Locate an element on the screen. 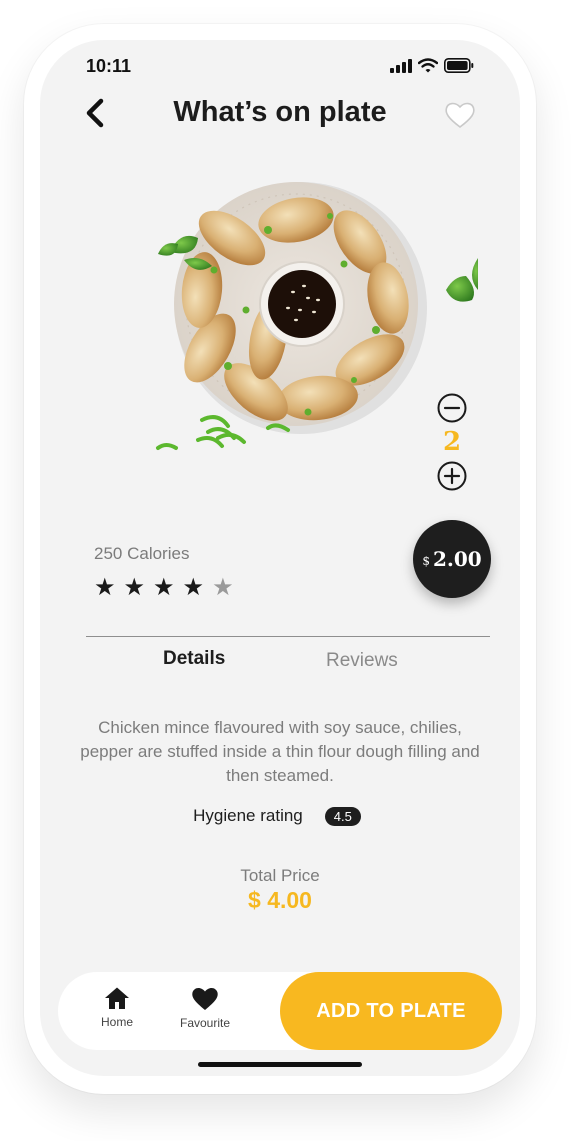  tab-reviews: Reviews is located at coordinates (362, 661).